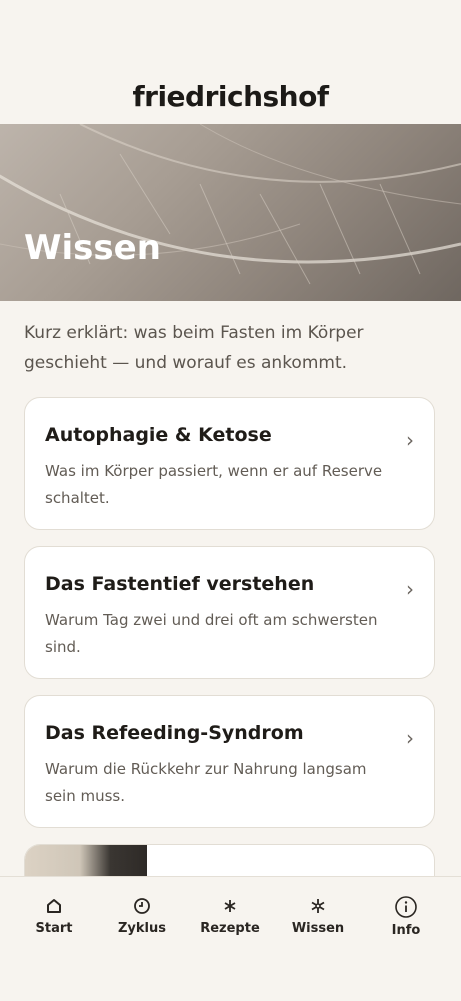 This screenshot has width=461, height=1001. What do you see at coordinates (54, 928) in the screenshot?
I see `tab-label: Start` at bounding box center [54, 928].